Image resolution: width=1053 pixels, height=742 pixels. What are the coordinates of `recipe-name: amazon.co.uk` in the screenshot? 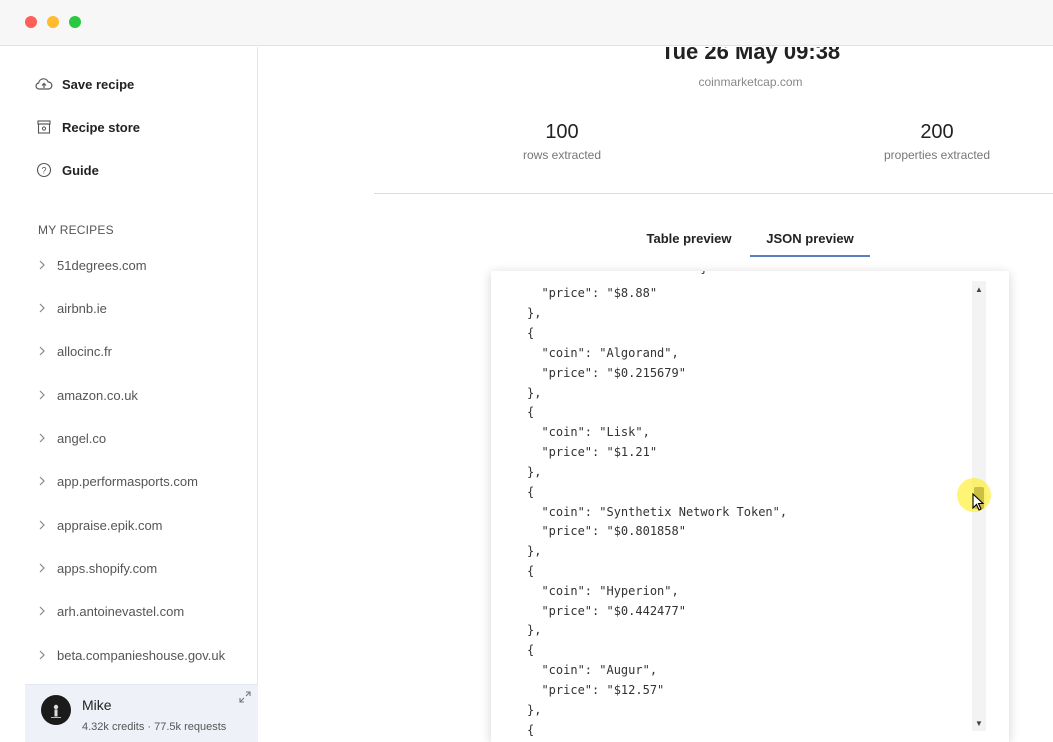 It's located at (97, 395).